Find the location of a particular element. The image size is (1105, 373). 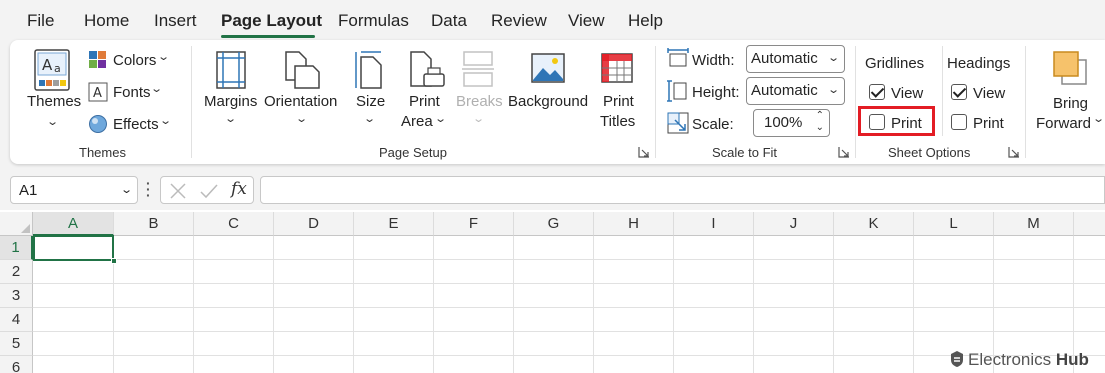

row-header-2: 2 is located at coordinates (16, 272).